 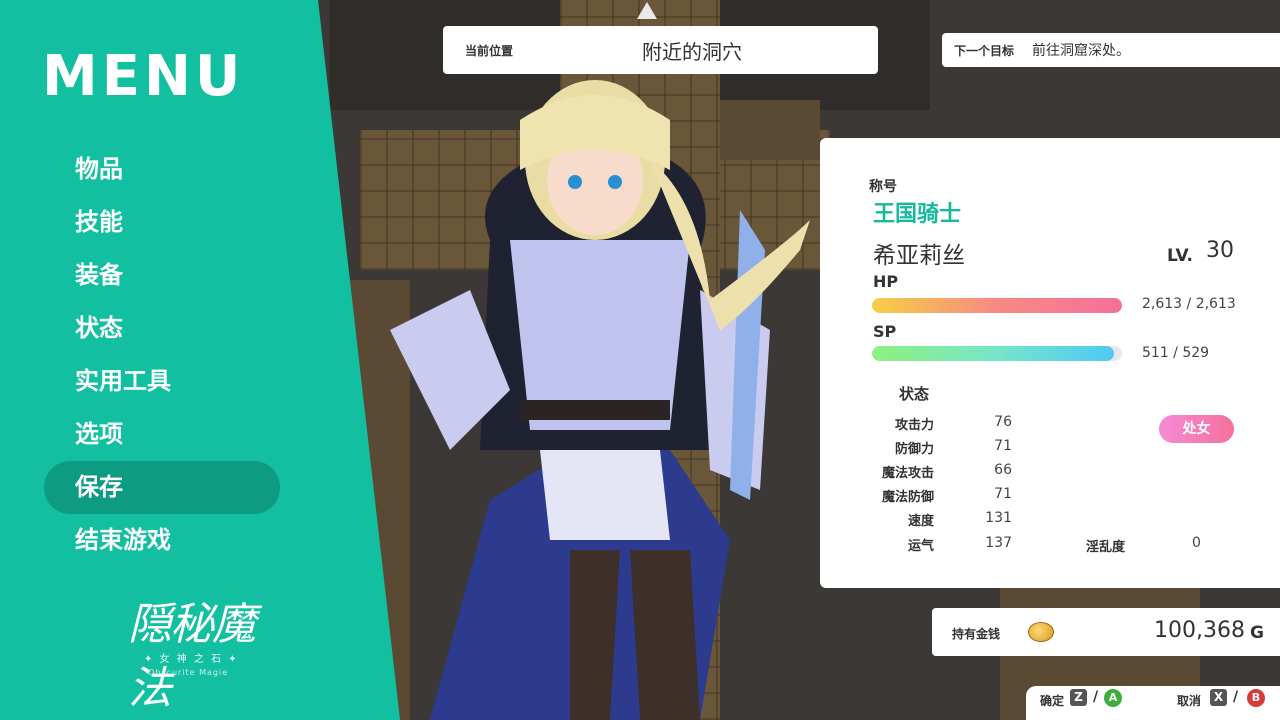 What do you see at coordinates (917, 214) in the screenshot?
I see `title-value: 王国骑士` at bounding box center [917, 214].